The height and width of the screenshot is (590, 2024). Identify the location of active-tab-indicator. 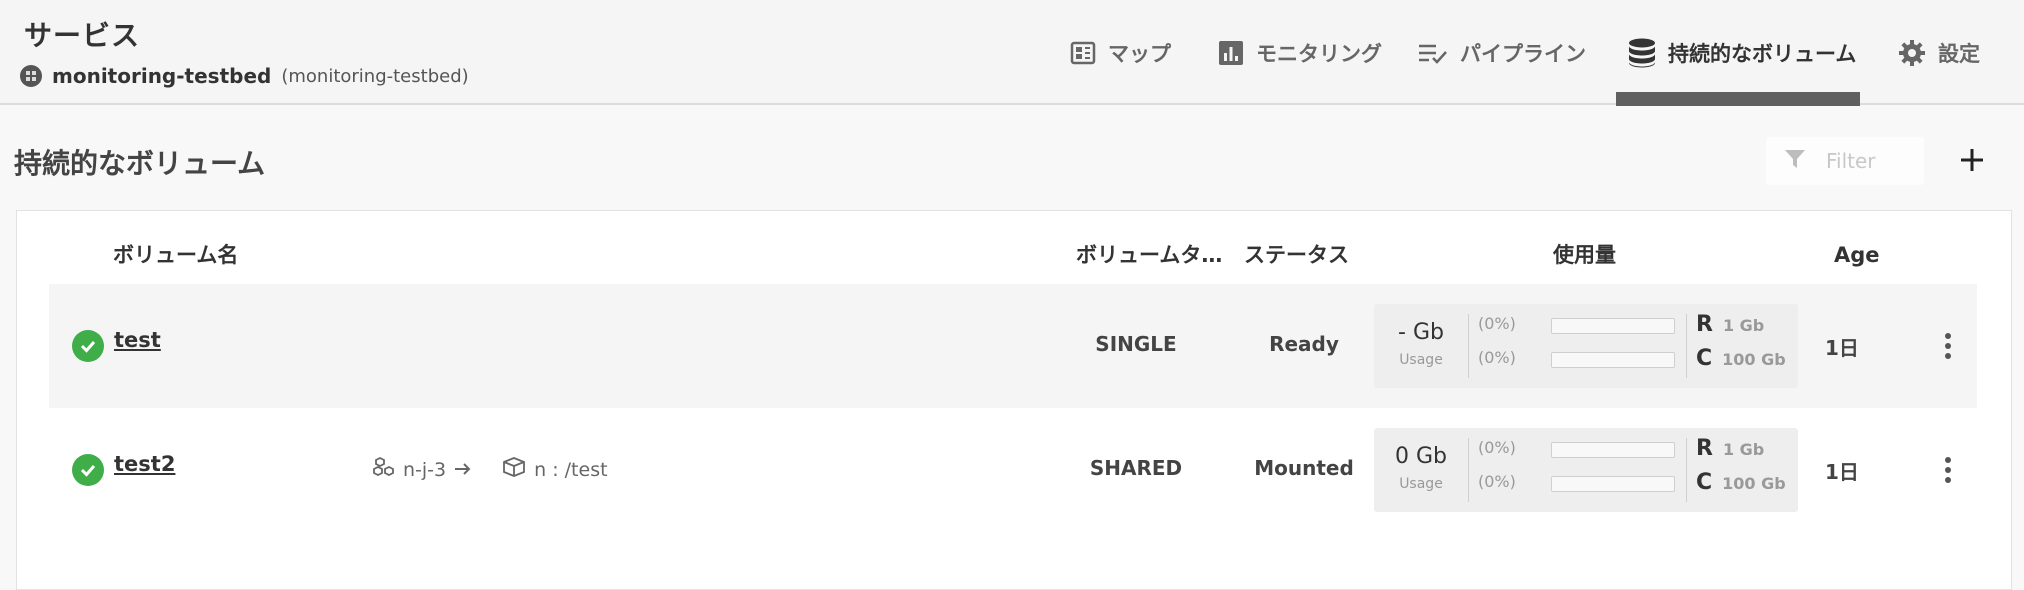
(1738, 99).